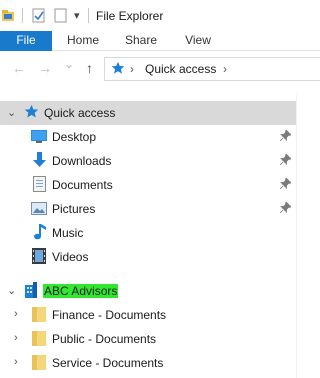  I want to click on nav-item-label: Public - Documents, so click(104, 339).